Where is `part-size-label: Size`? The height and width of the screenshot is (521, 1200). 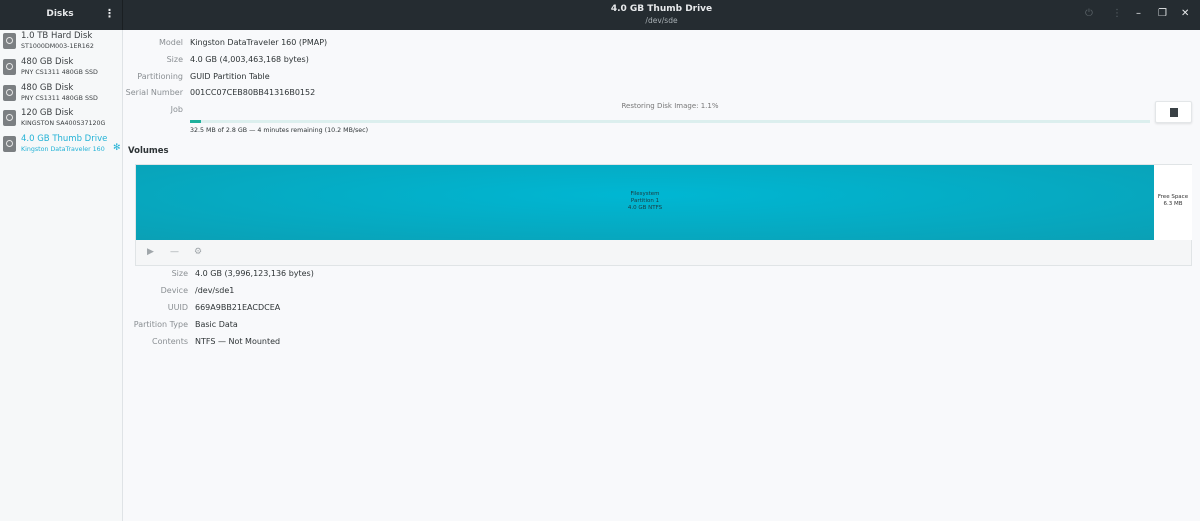 part-size-label: Size is located at coordinates (179, 273).